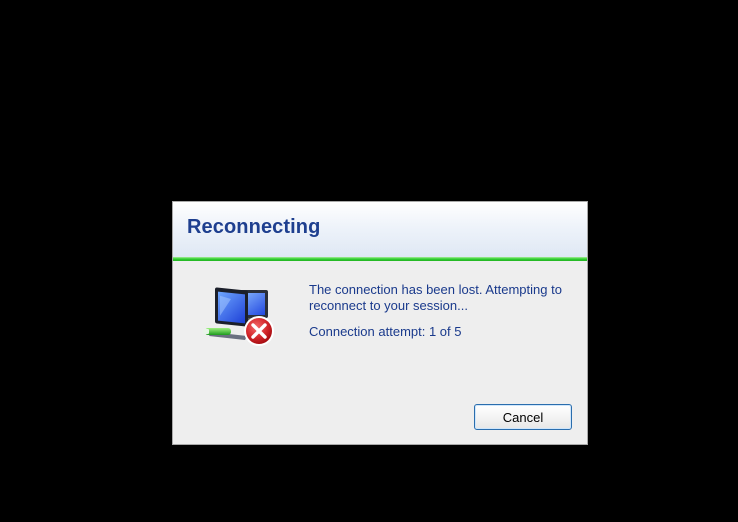 The image size is (738, 522). Describe the element at coordinates (241, 317) in the screenshot. I see `network-computer-error-icon` at that location.